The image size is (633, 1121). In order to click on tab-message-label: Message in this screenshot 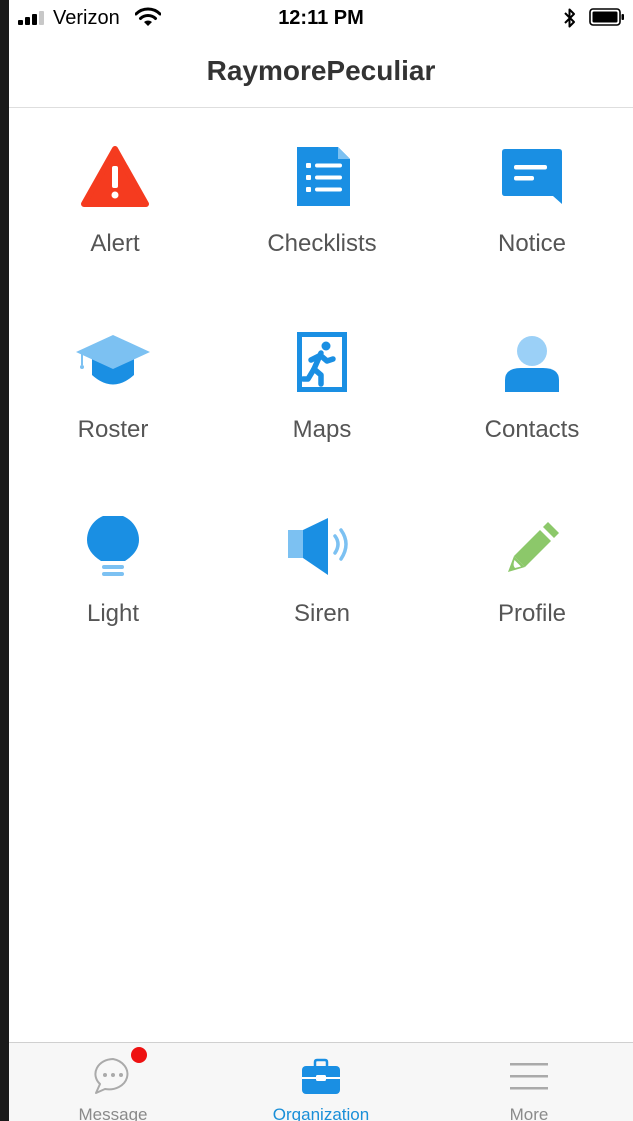, I will do `click(113, 1113)`.